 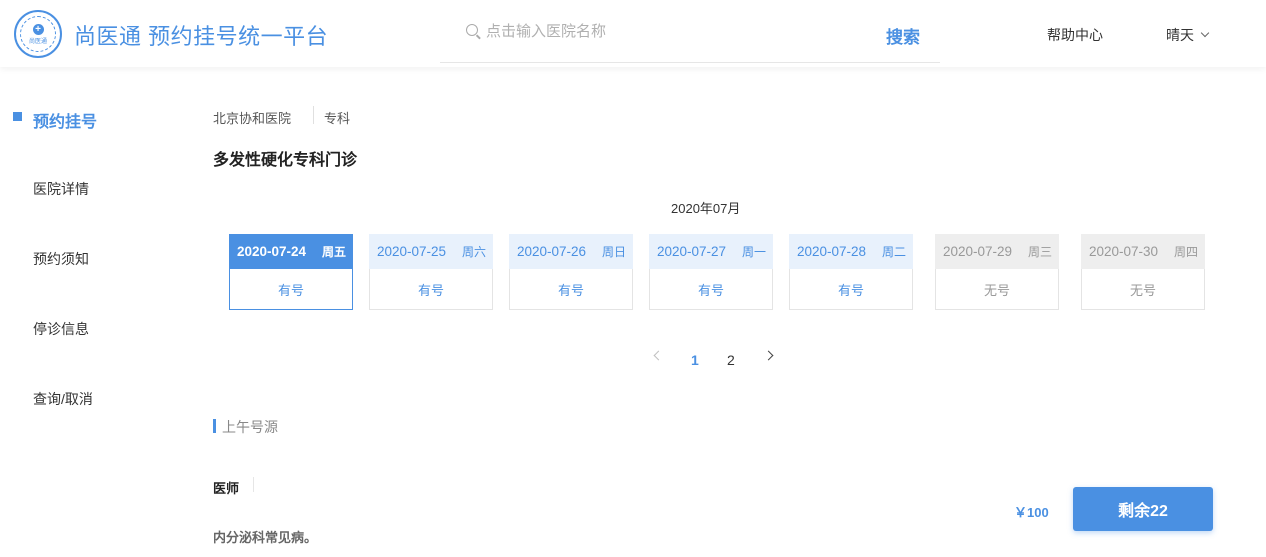 I want to click on day-weekday: 周四, so click(x=1185, y=252).